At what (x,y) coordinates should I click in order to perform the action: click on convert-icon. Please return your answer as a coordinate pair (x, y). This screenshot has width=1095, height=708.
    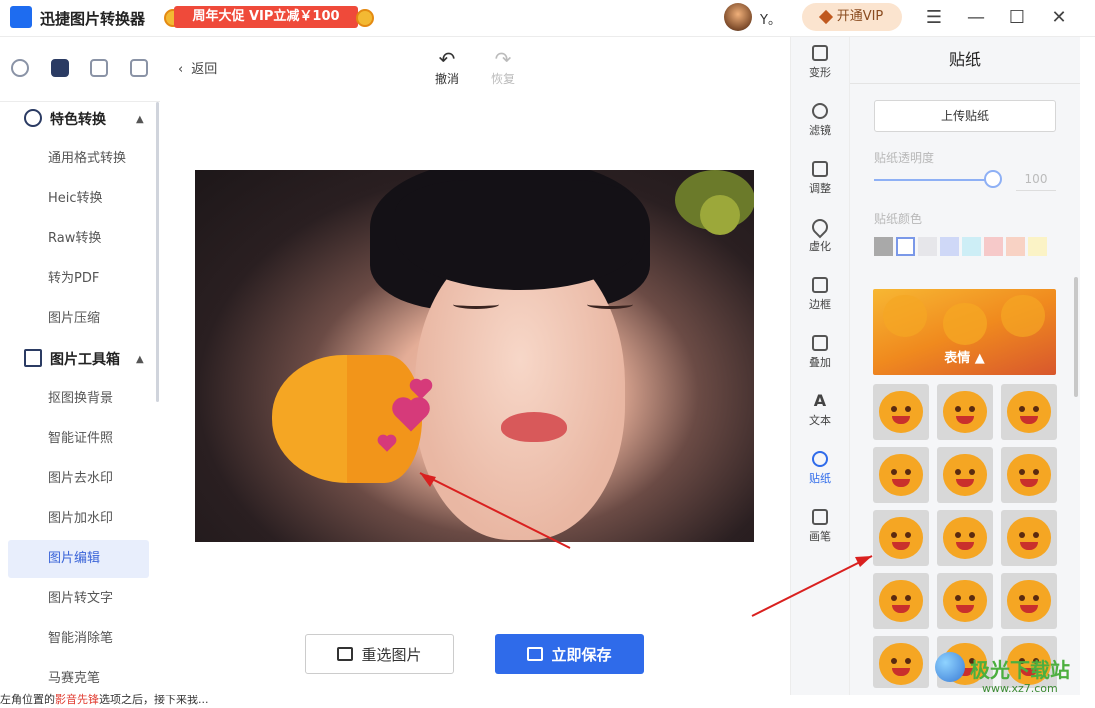
    Looking at the image, I should click on (33, 118).